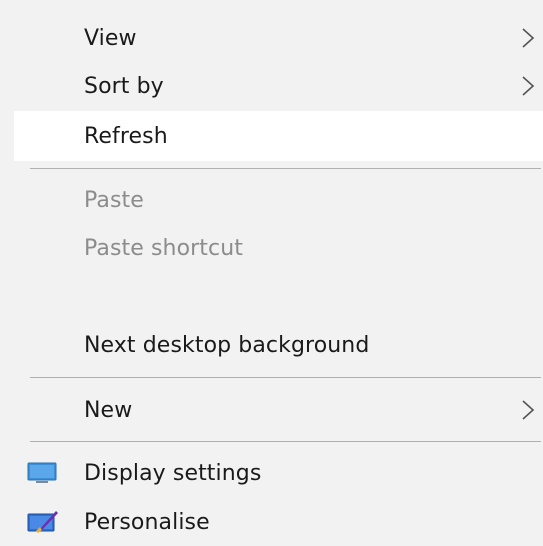  What do you see at coordinates (278, 522) in the screenshot?
I see `menu-item-personalise: Personalise` at bounding box center [278, 522].